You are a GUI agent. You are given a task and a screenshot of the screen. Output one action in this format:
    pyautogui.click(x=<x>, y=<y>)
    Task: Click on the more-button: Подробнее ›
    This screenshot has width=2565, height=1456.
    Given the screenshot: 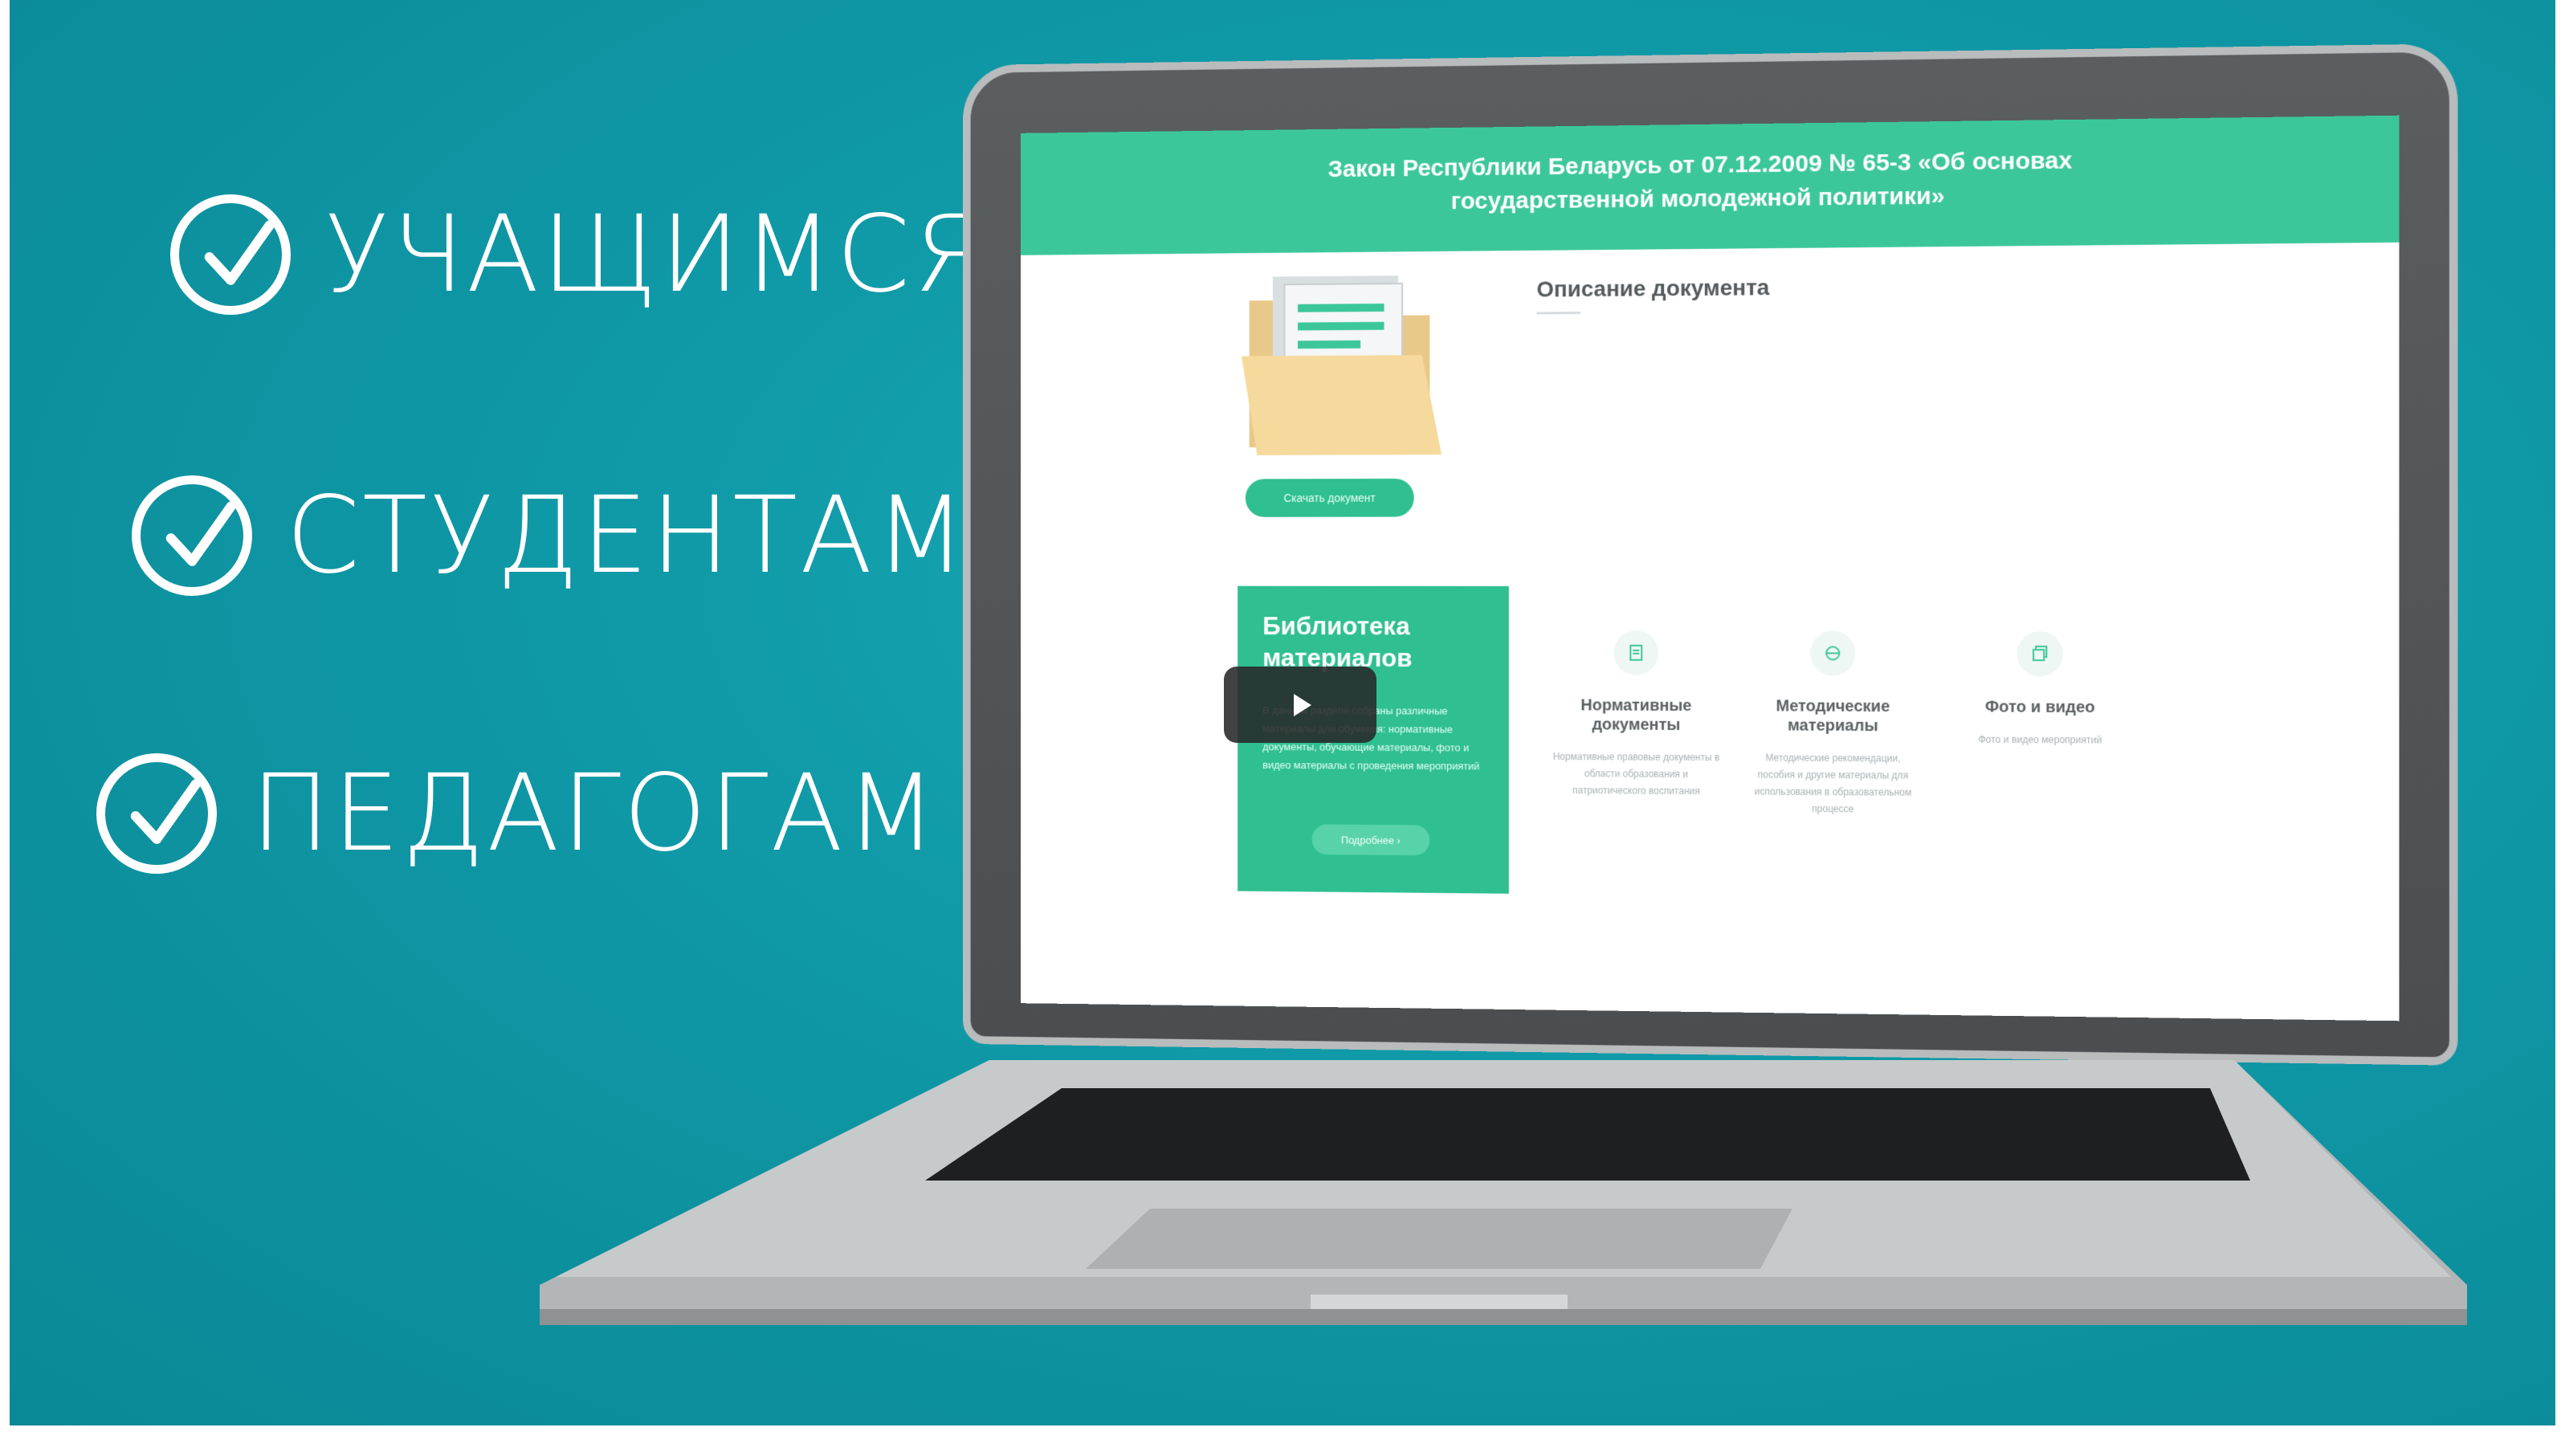 What is the action you would take?
    pyautogui.click(x=1370, y=840)
    